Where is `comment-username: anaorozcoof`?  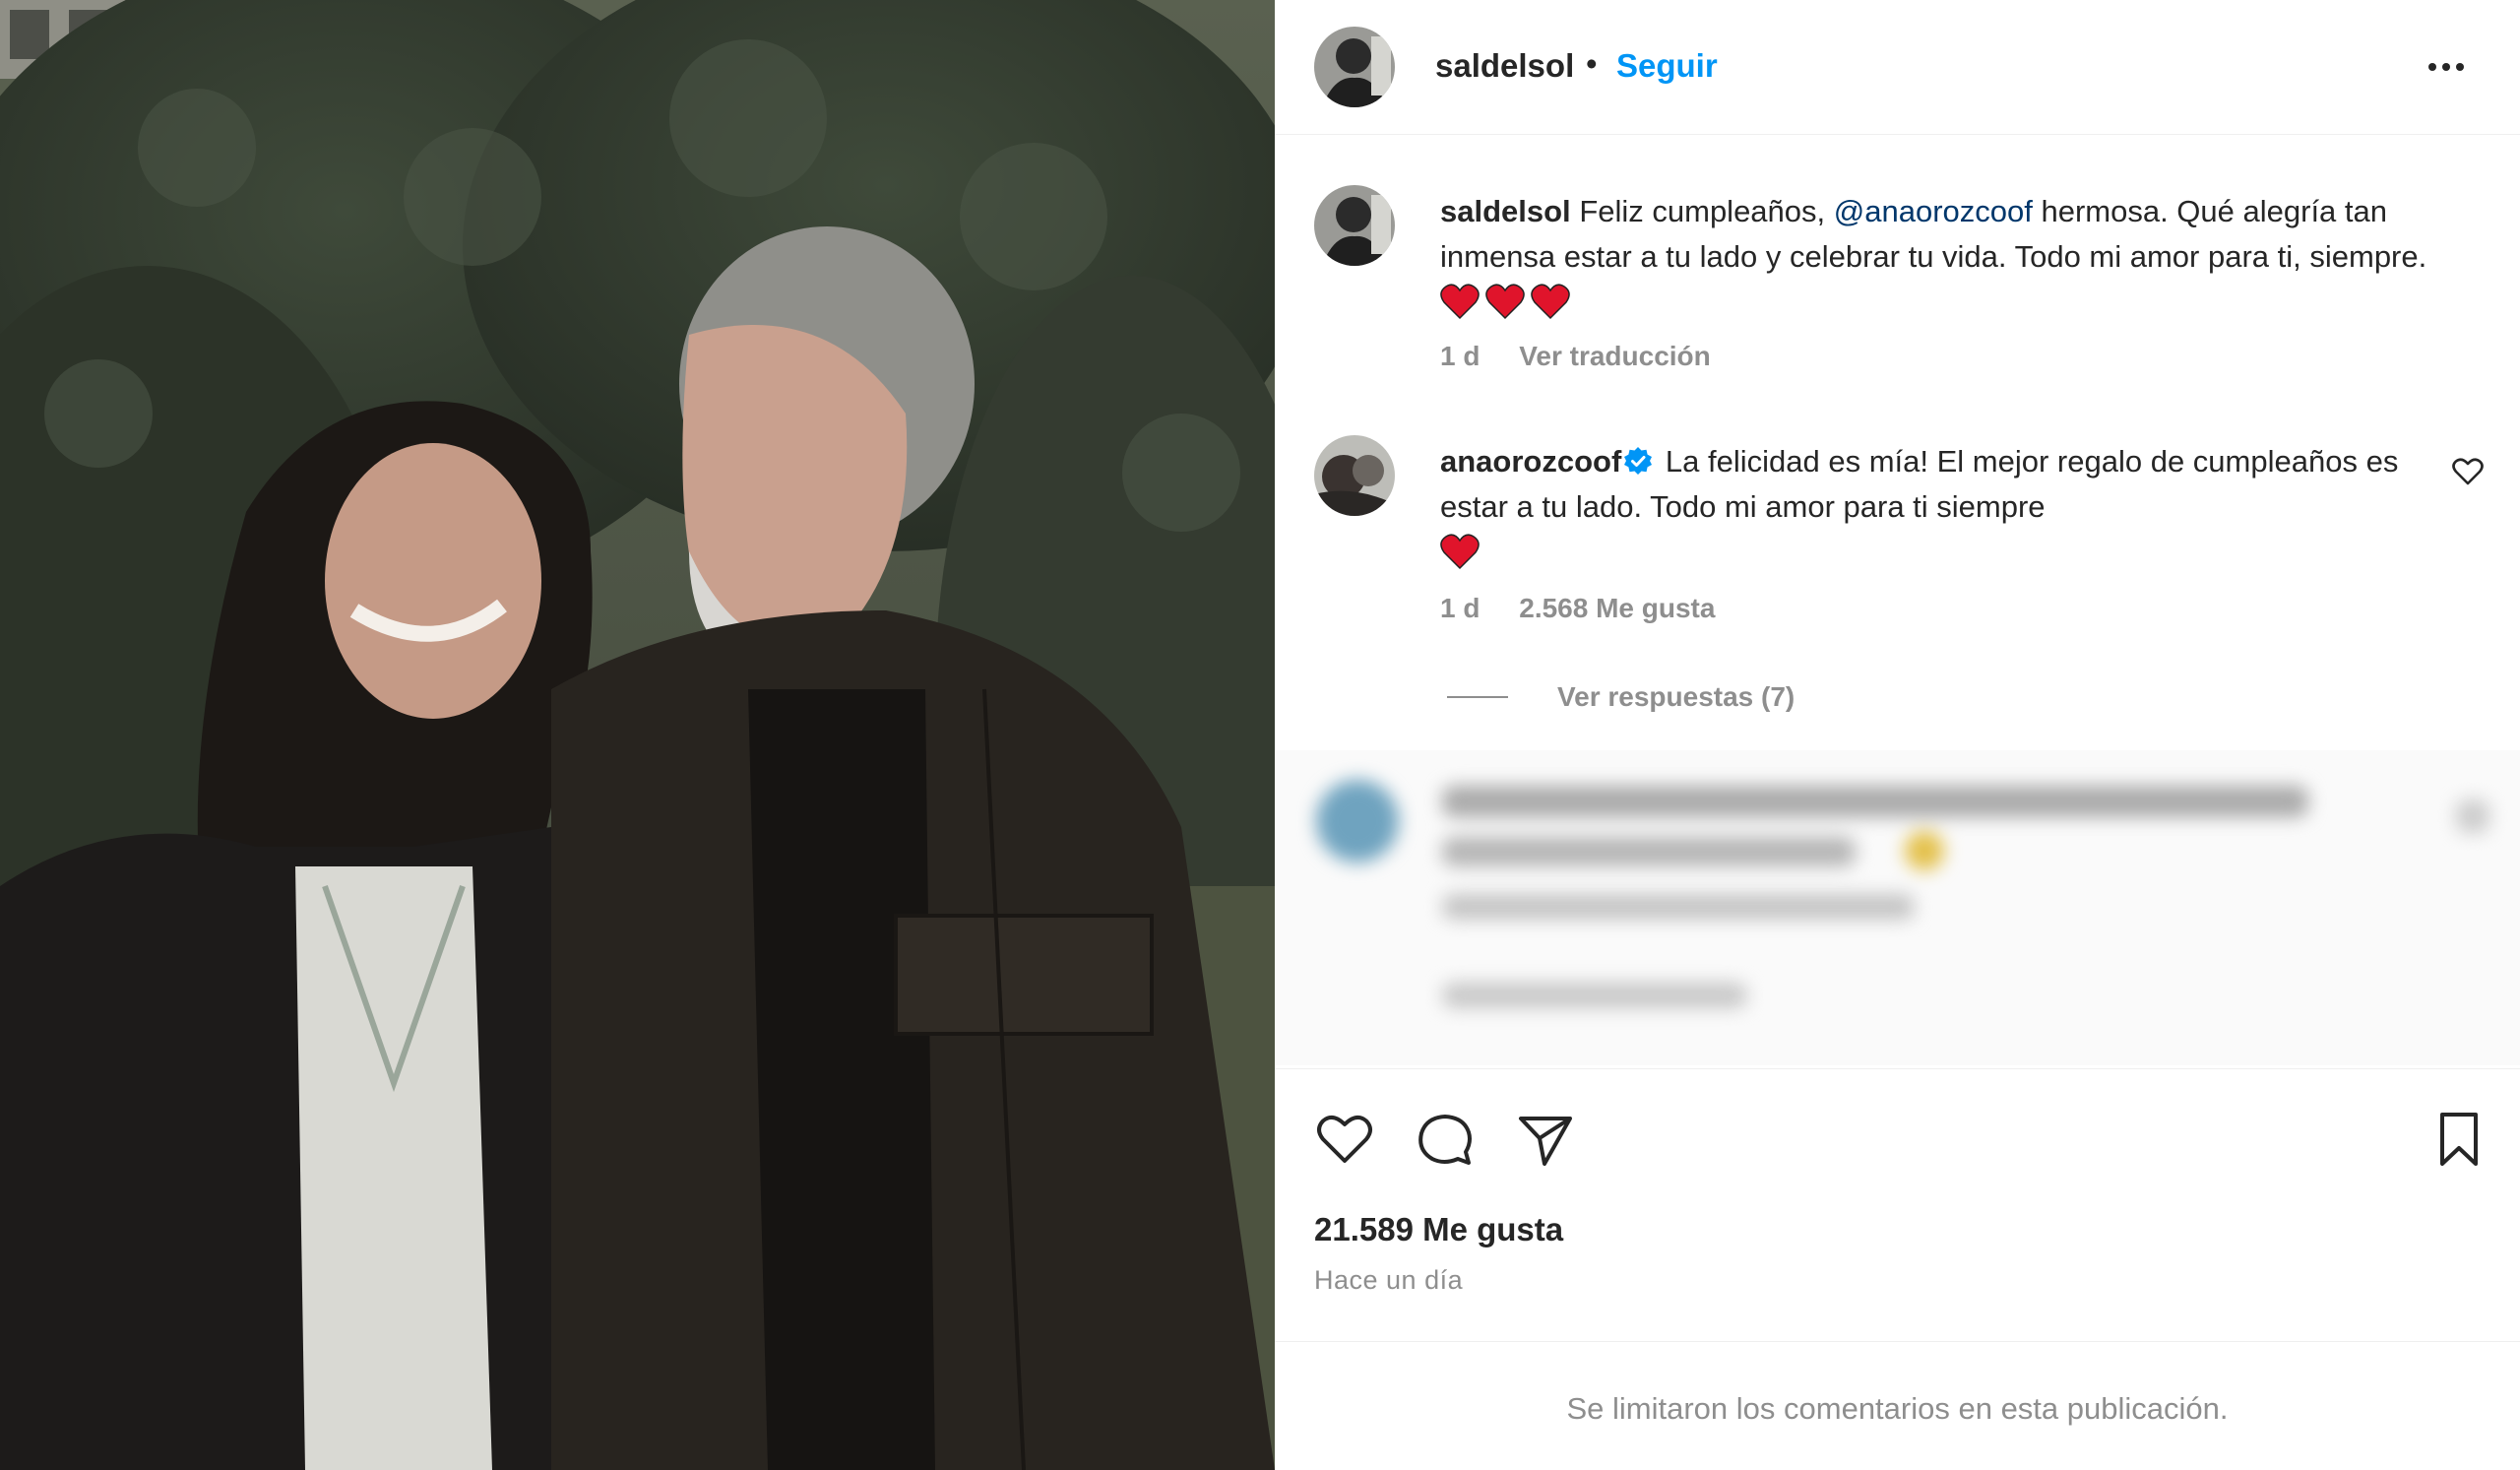
comment-username: anaorozcoof is located at coordinates (1530, 461).